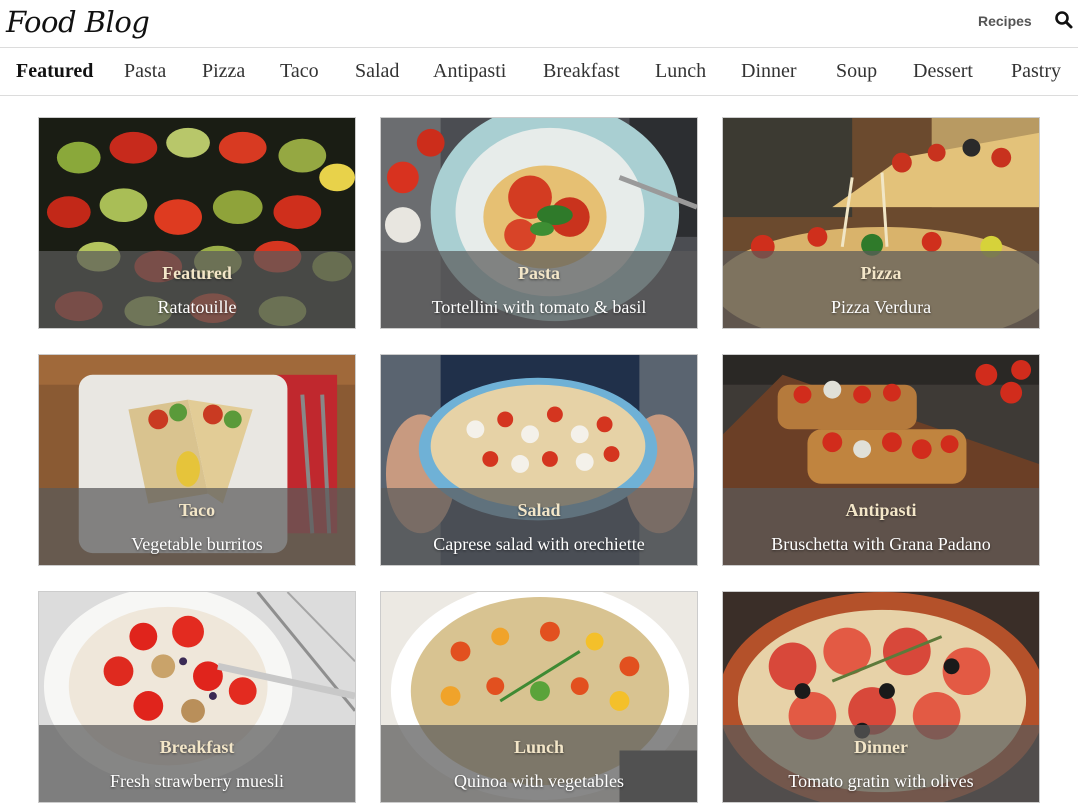 Image resolution: width=1078 pixels, height=811 pixels. Describe the element at coordinates (881, 697) in the screenshot. I see `recipe-card-gratin: Dinner Tomato gratin with olives` at that location.